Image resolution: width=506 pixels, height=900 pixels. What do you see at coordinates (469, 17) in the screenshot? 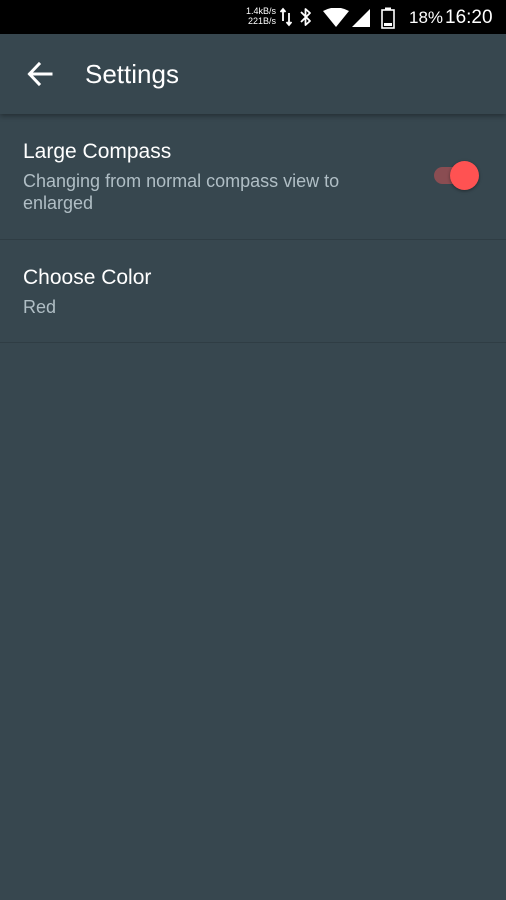
I see `status-clock: 16:20` at bounding box center [469, 17].